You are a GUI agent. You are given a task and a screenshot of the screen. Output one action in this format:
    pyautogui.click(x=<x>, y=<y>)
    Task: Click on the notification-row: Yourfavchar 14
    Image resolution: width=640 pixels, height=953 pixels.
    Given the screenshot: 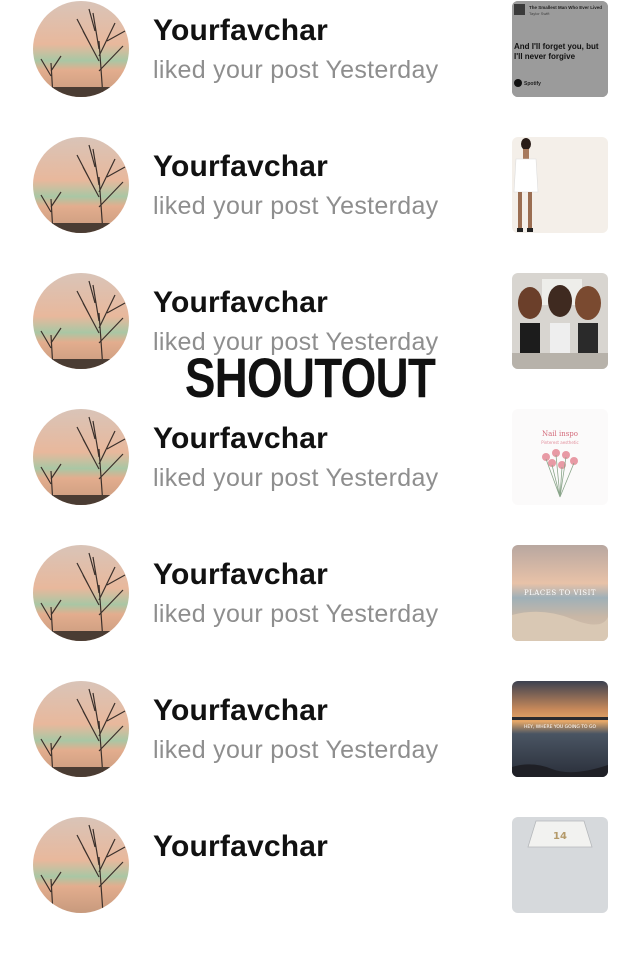 What is the action you would take?
    pyautogui.click(x=320, y=885)
    